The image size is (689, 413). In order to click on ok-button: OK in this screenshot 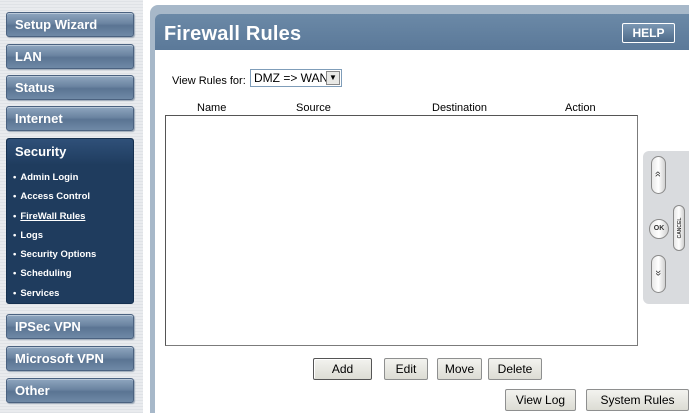, I will do `click(659, 229)`.